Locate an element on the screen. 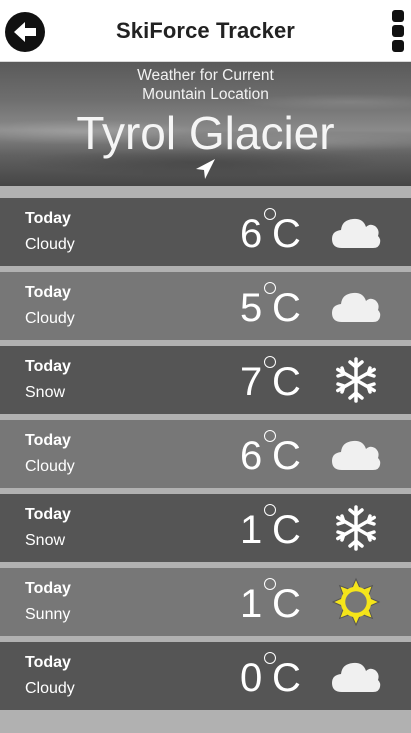 This screenshot has height=733, width=411. forecast-temperature: 0 is located at coordinates (251, 678).